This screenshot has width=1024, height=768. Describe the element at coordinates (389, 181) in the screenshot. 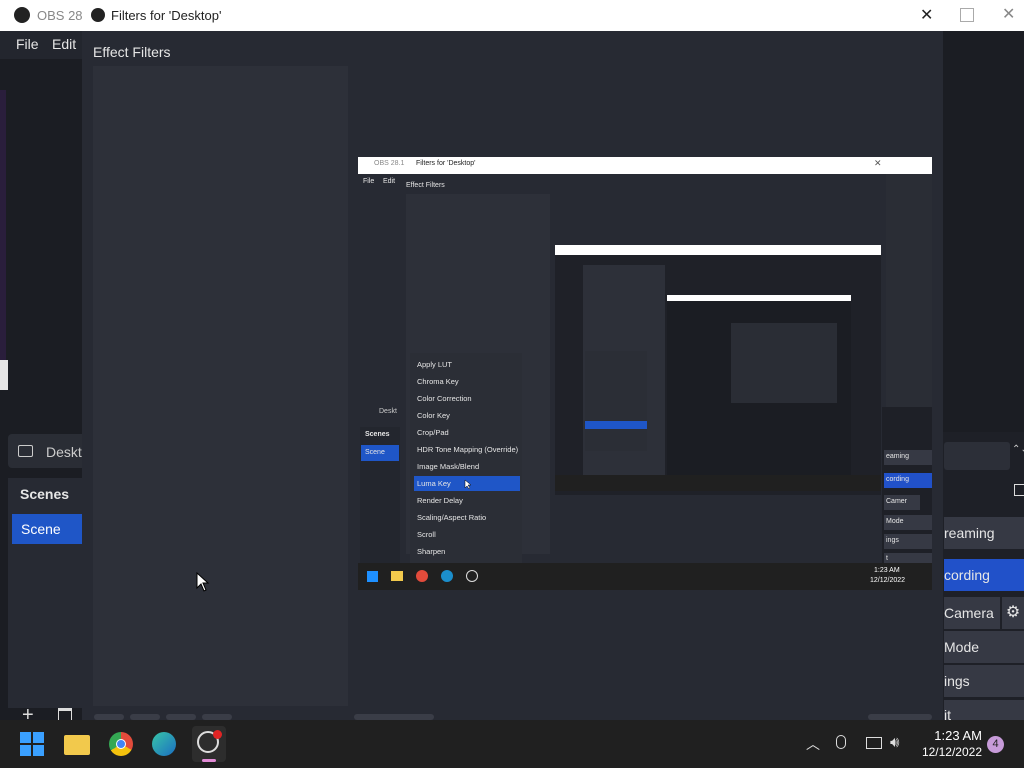

I see `nested-menu-edit: Edit` at that location.